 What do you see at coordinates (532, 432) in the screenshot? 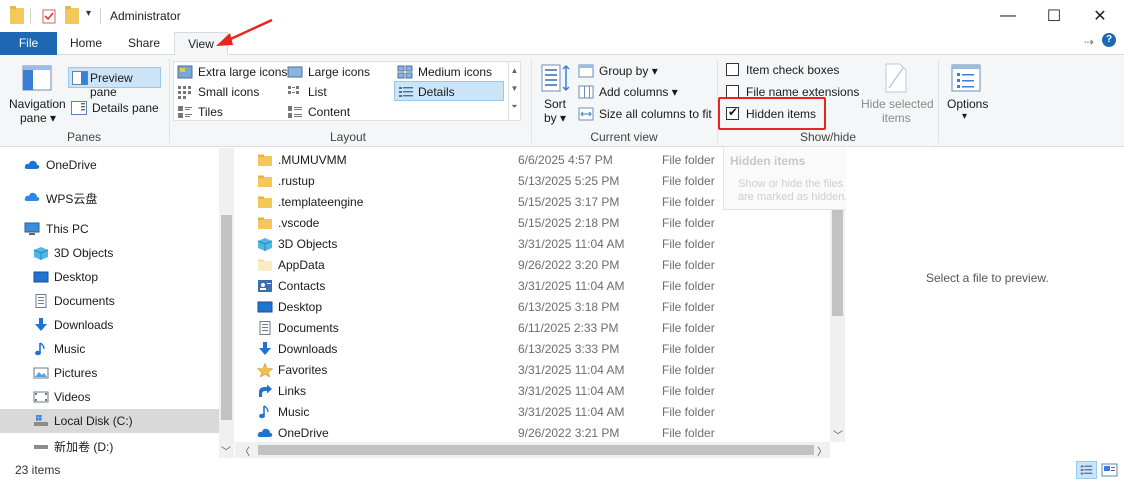
I see `file-row: OneDrive 9/26/2022 3:21 PM File folder` at bounding box center [532, 432].